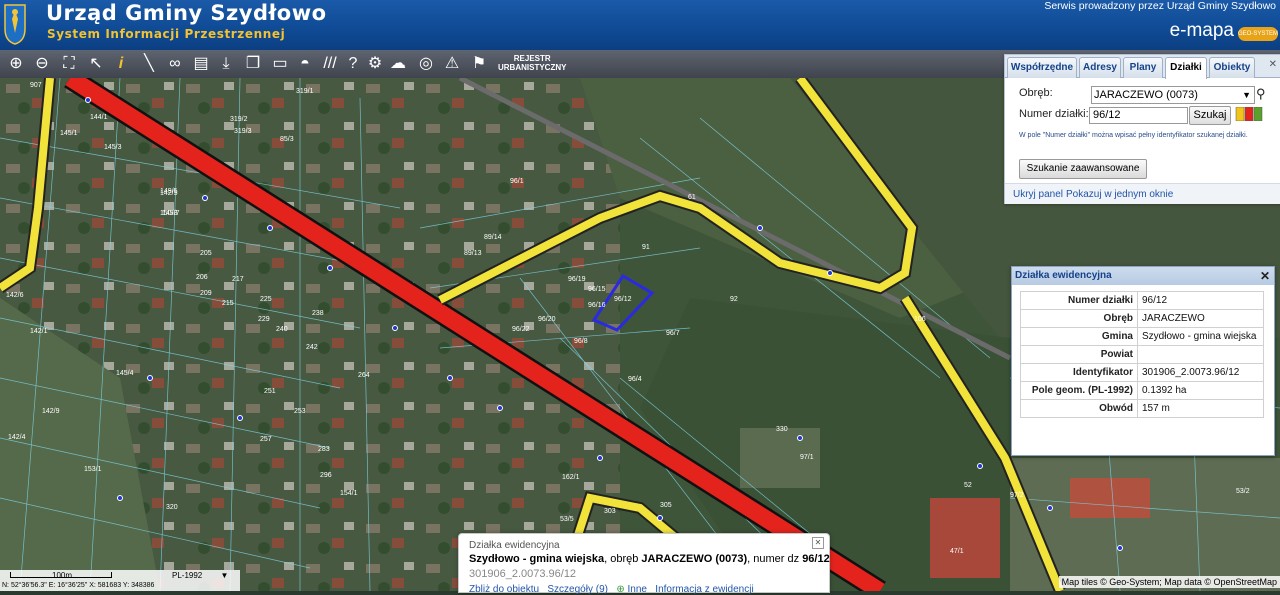 Image resolution: width=1280 pixels, height=595 pixels. I want to click on zoom-to-object-link: Zbliż do obiektu, so click(504, 589).